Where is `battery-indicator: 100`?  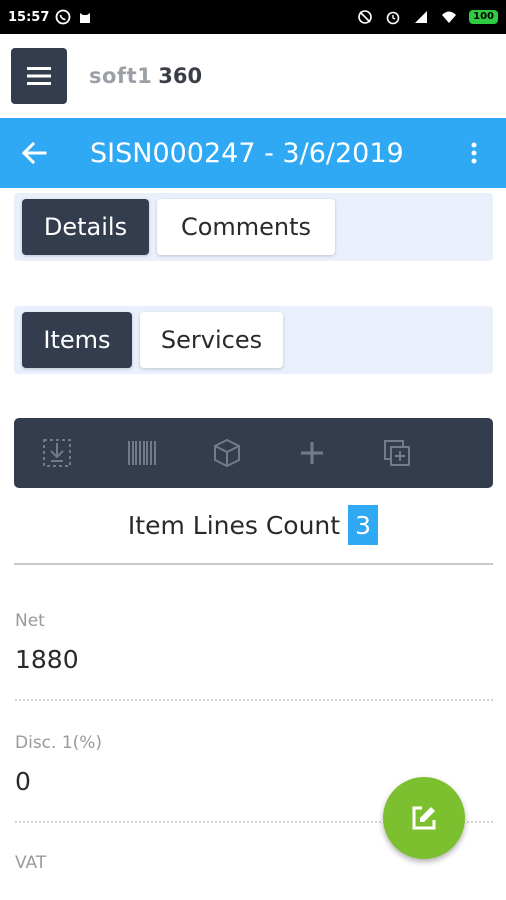 battery-indicator: 100 is located at coordinates (483, 17).